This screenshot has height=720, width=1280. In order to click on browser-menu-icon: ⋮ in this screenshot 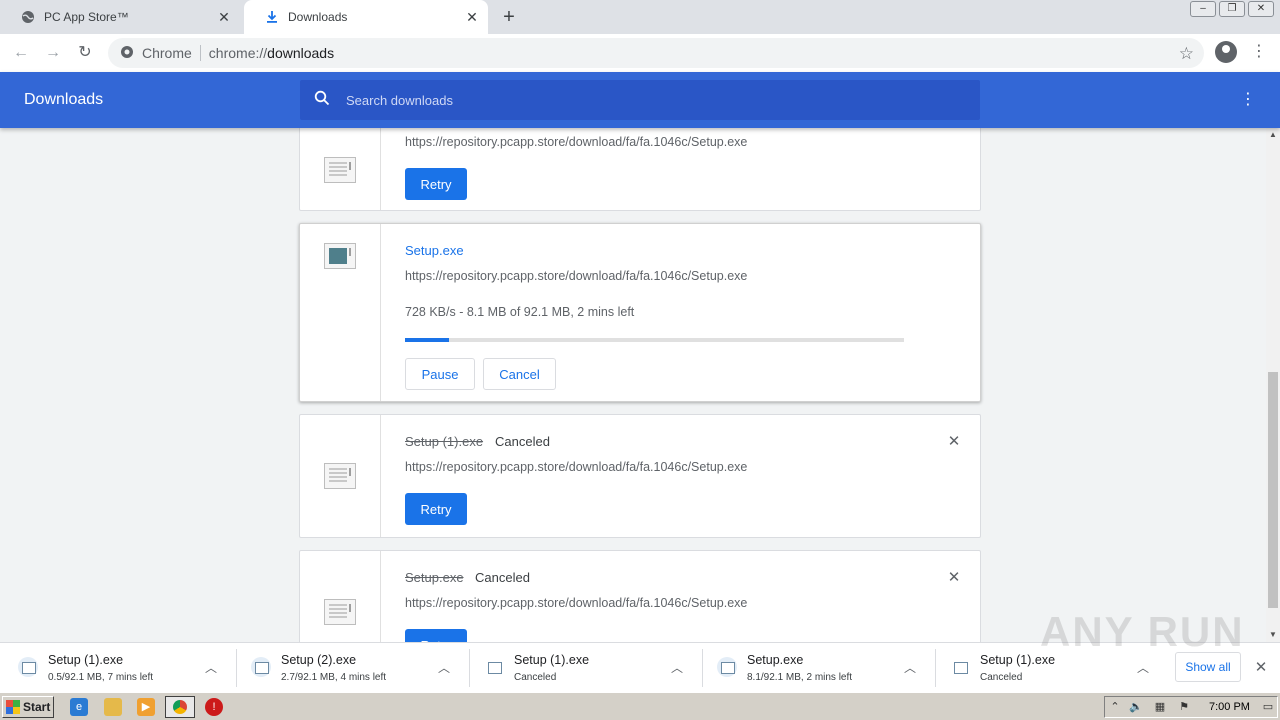, I will do `click(1259, 52)`.